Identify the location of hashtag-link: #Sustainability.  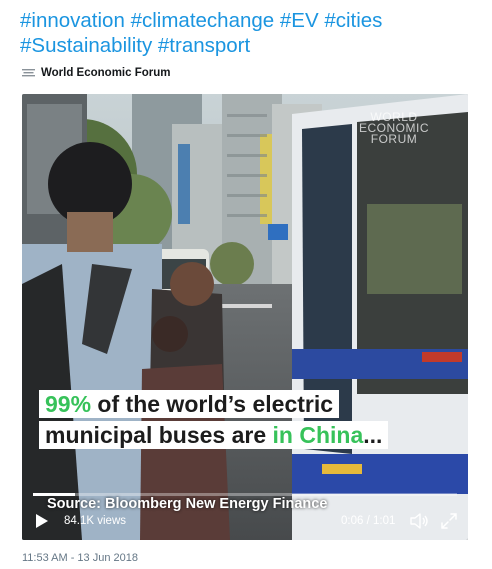
(86, 45).